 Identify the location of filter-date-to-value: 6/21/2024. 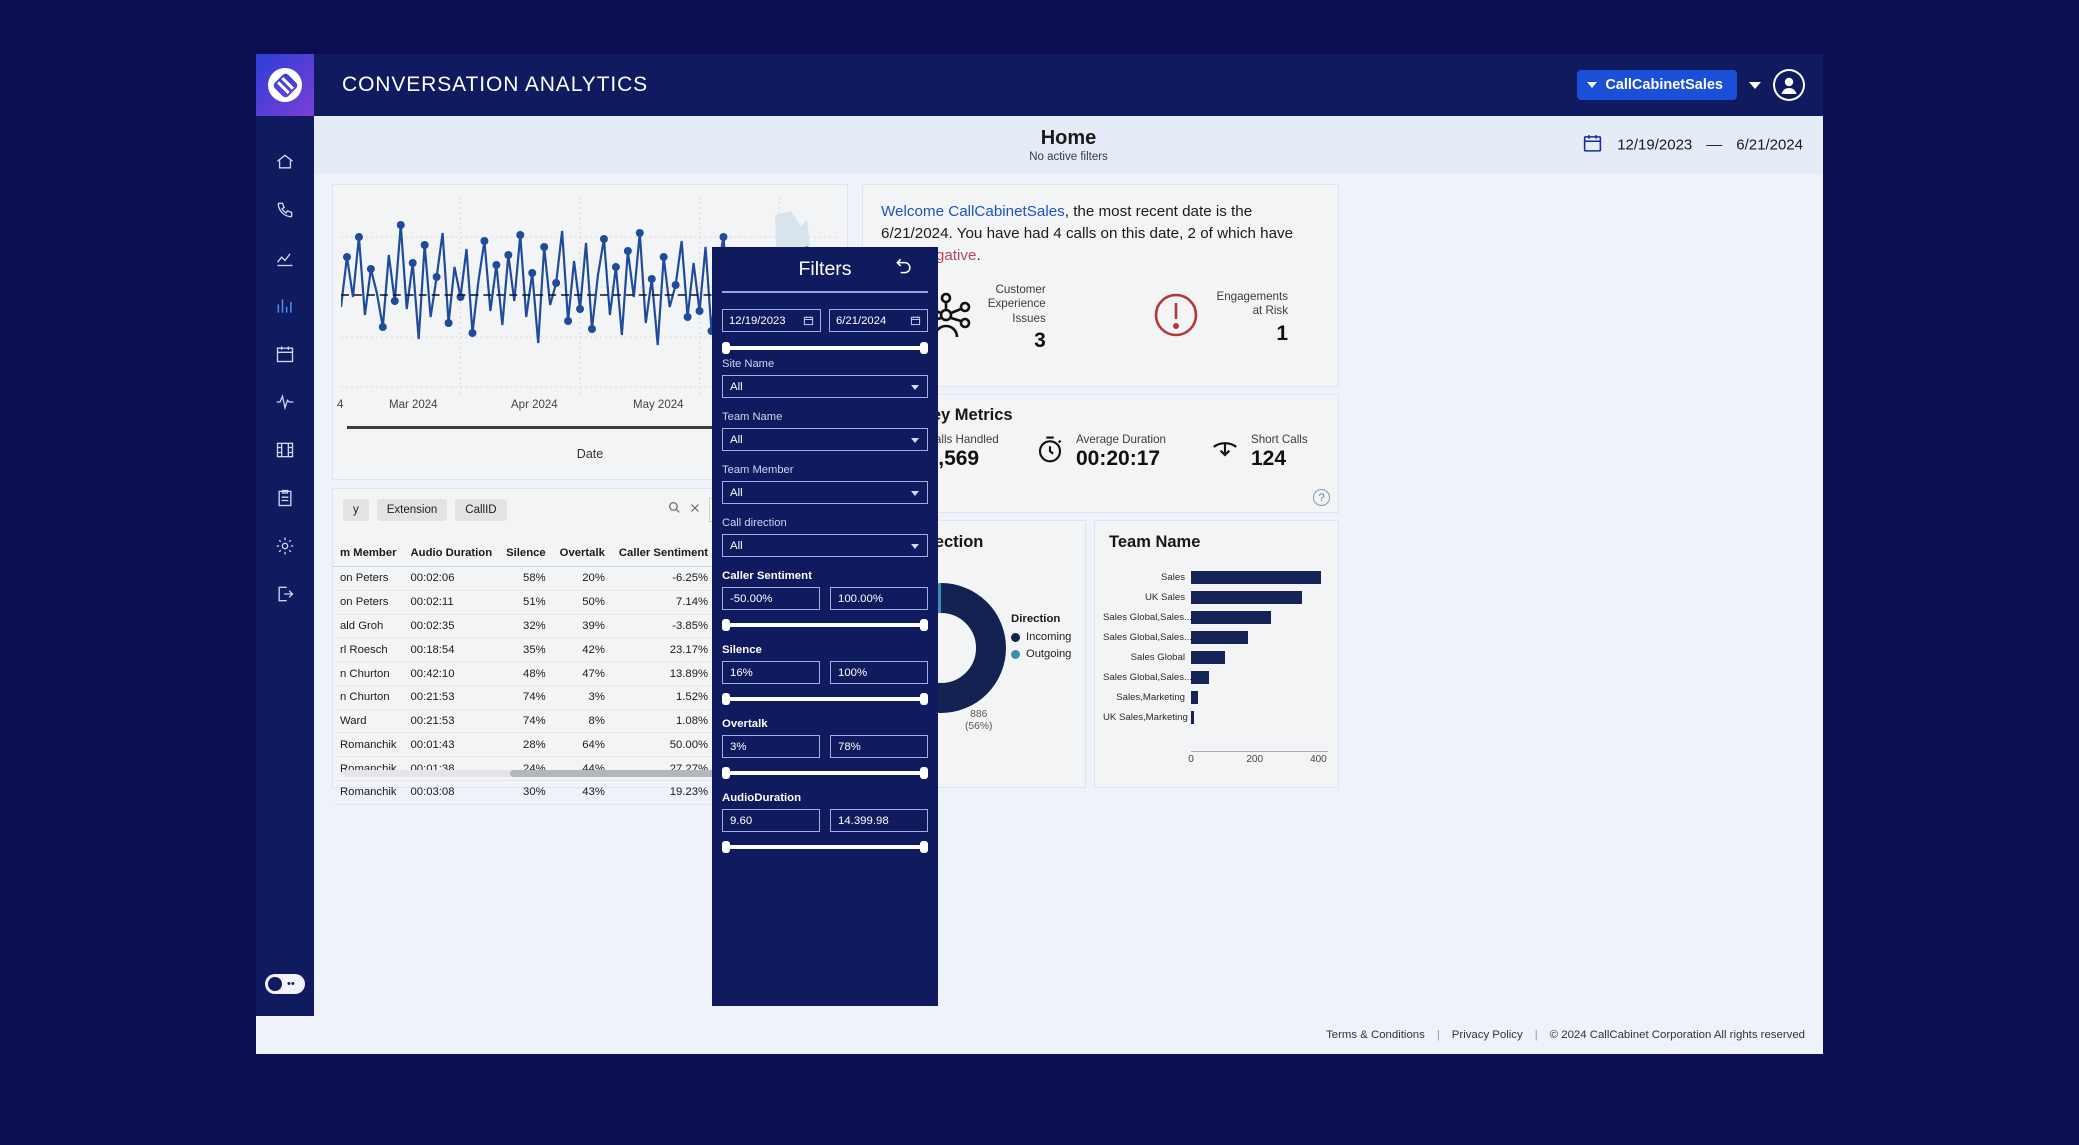
(861, 320).